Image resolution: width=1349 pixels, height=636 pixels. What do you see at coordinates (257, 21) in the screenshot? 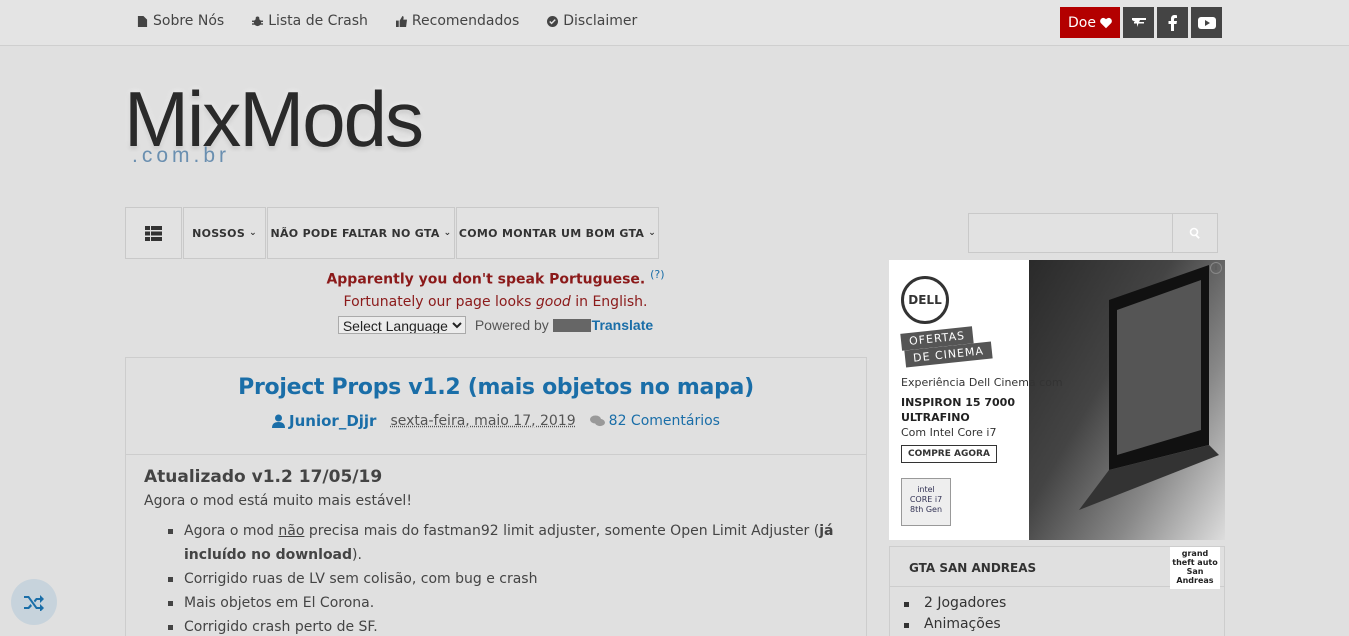
I see `bug-icon` at bounding box center [257, 21].